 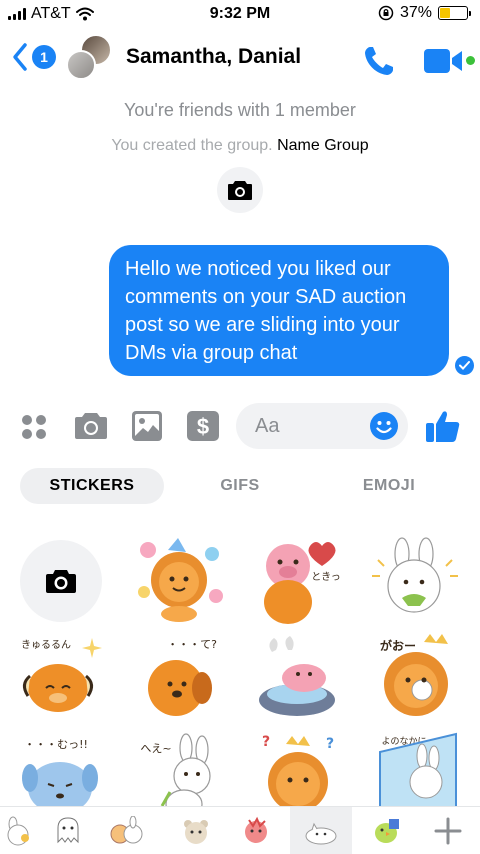 I want to click on conversation-header: 1 Samantha, Danial, so click(x=240, y=59).